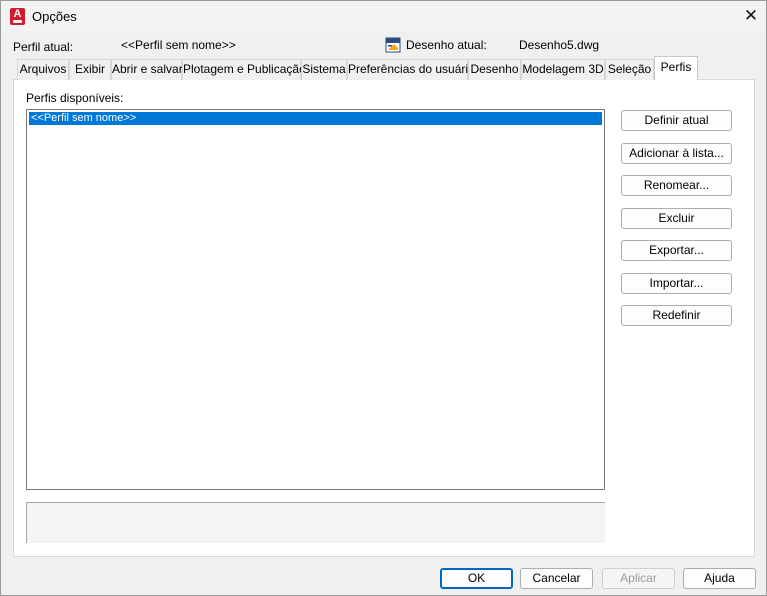 The width and height of the screenshot is (767, 596). Describe the element at coordinates (43, 69) in the screenshot. I see `tab-arquivos: Arquivos` at that location.